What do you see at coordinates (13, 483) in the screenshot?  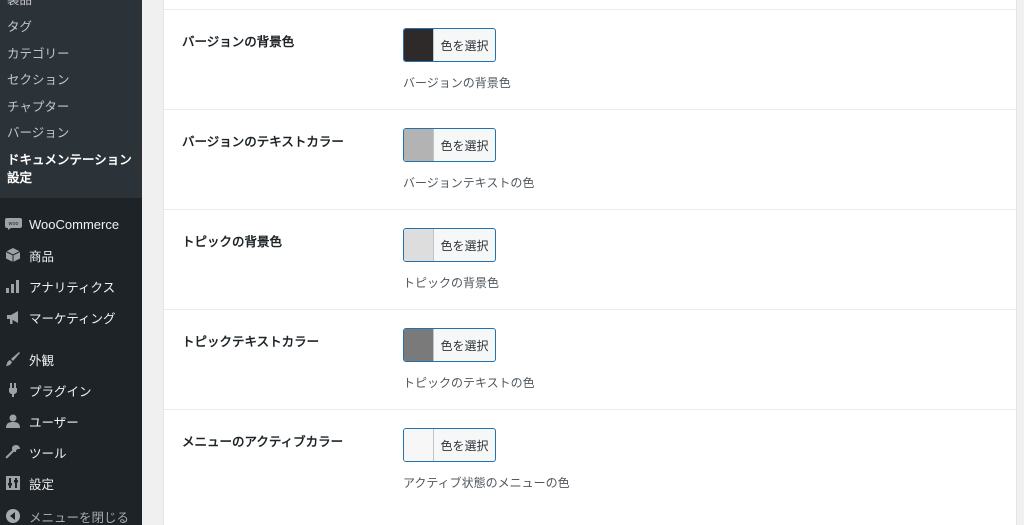 I see `settings-icon` at bounding box center [13, 483].